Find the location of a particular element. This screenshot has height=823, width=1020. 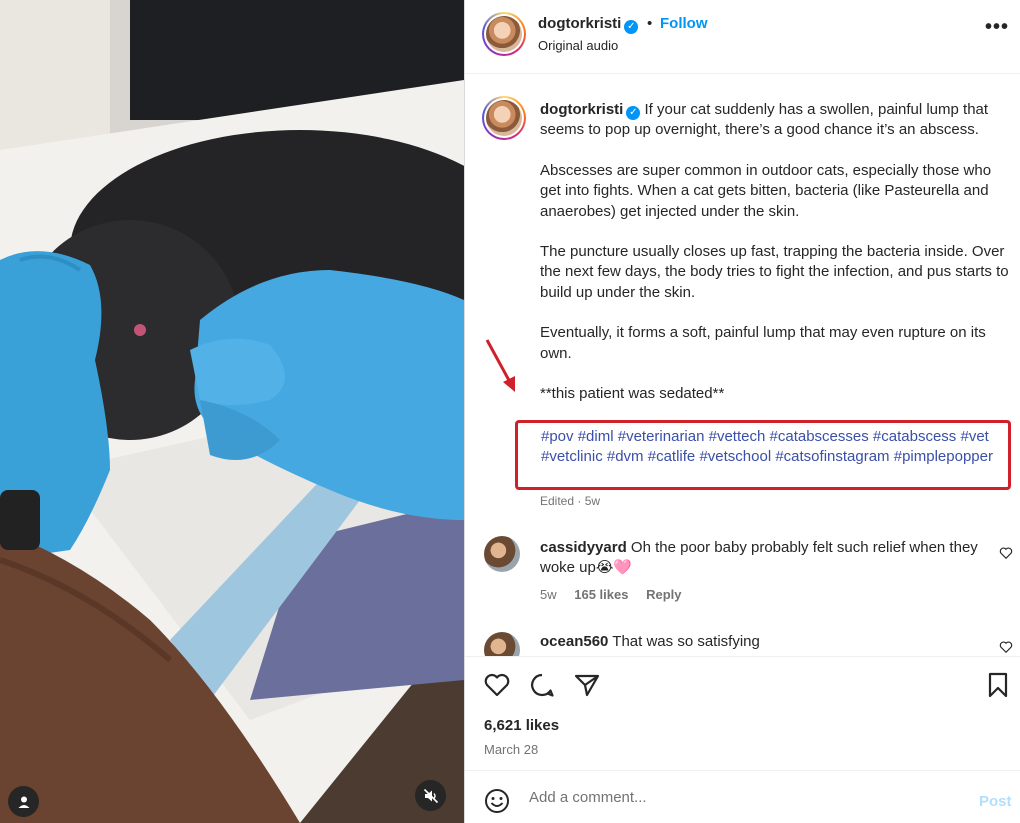

hashtag-link: #pimplepopper is located at coordinates (943, 456).